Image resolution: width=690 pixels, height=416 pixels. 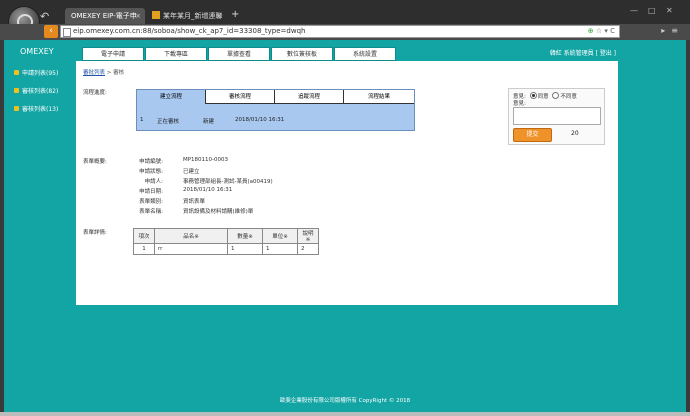 I want to click on opinion-textarea, so click(x=557, y=116).